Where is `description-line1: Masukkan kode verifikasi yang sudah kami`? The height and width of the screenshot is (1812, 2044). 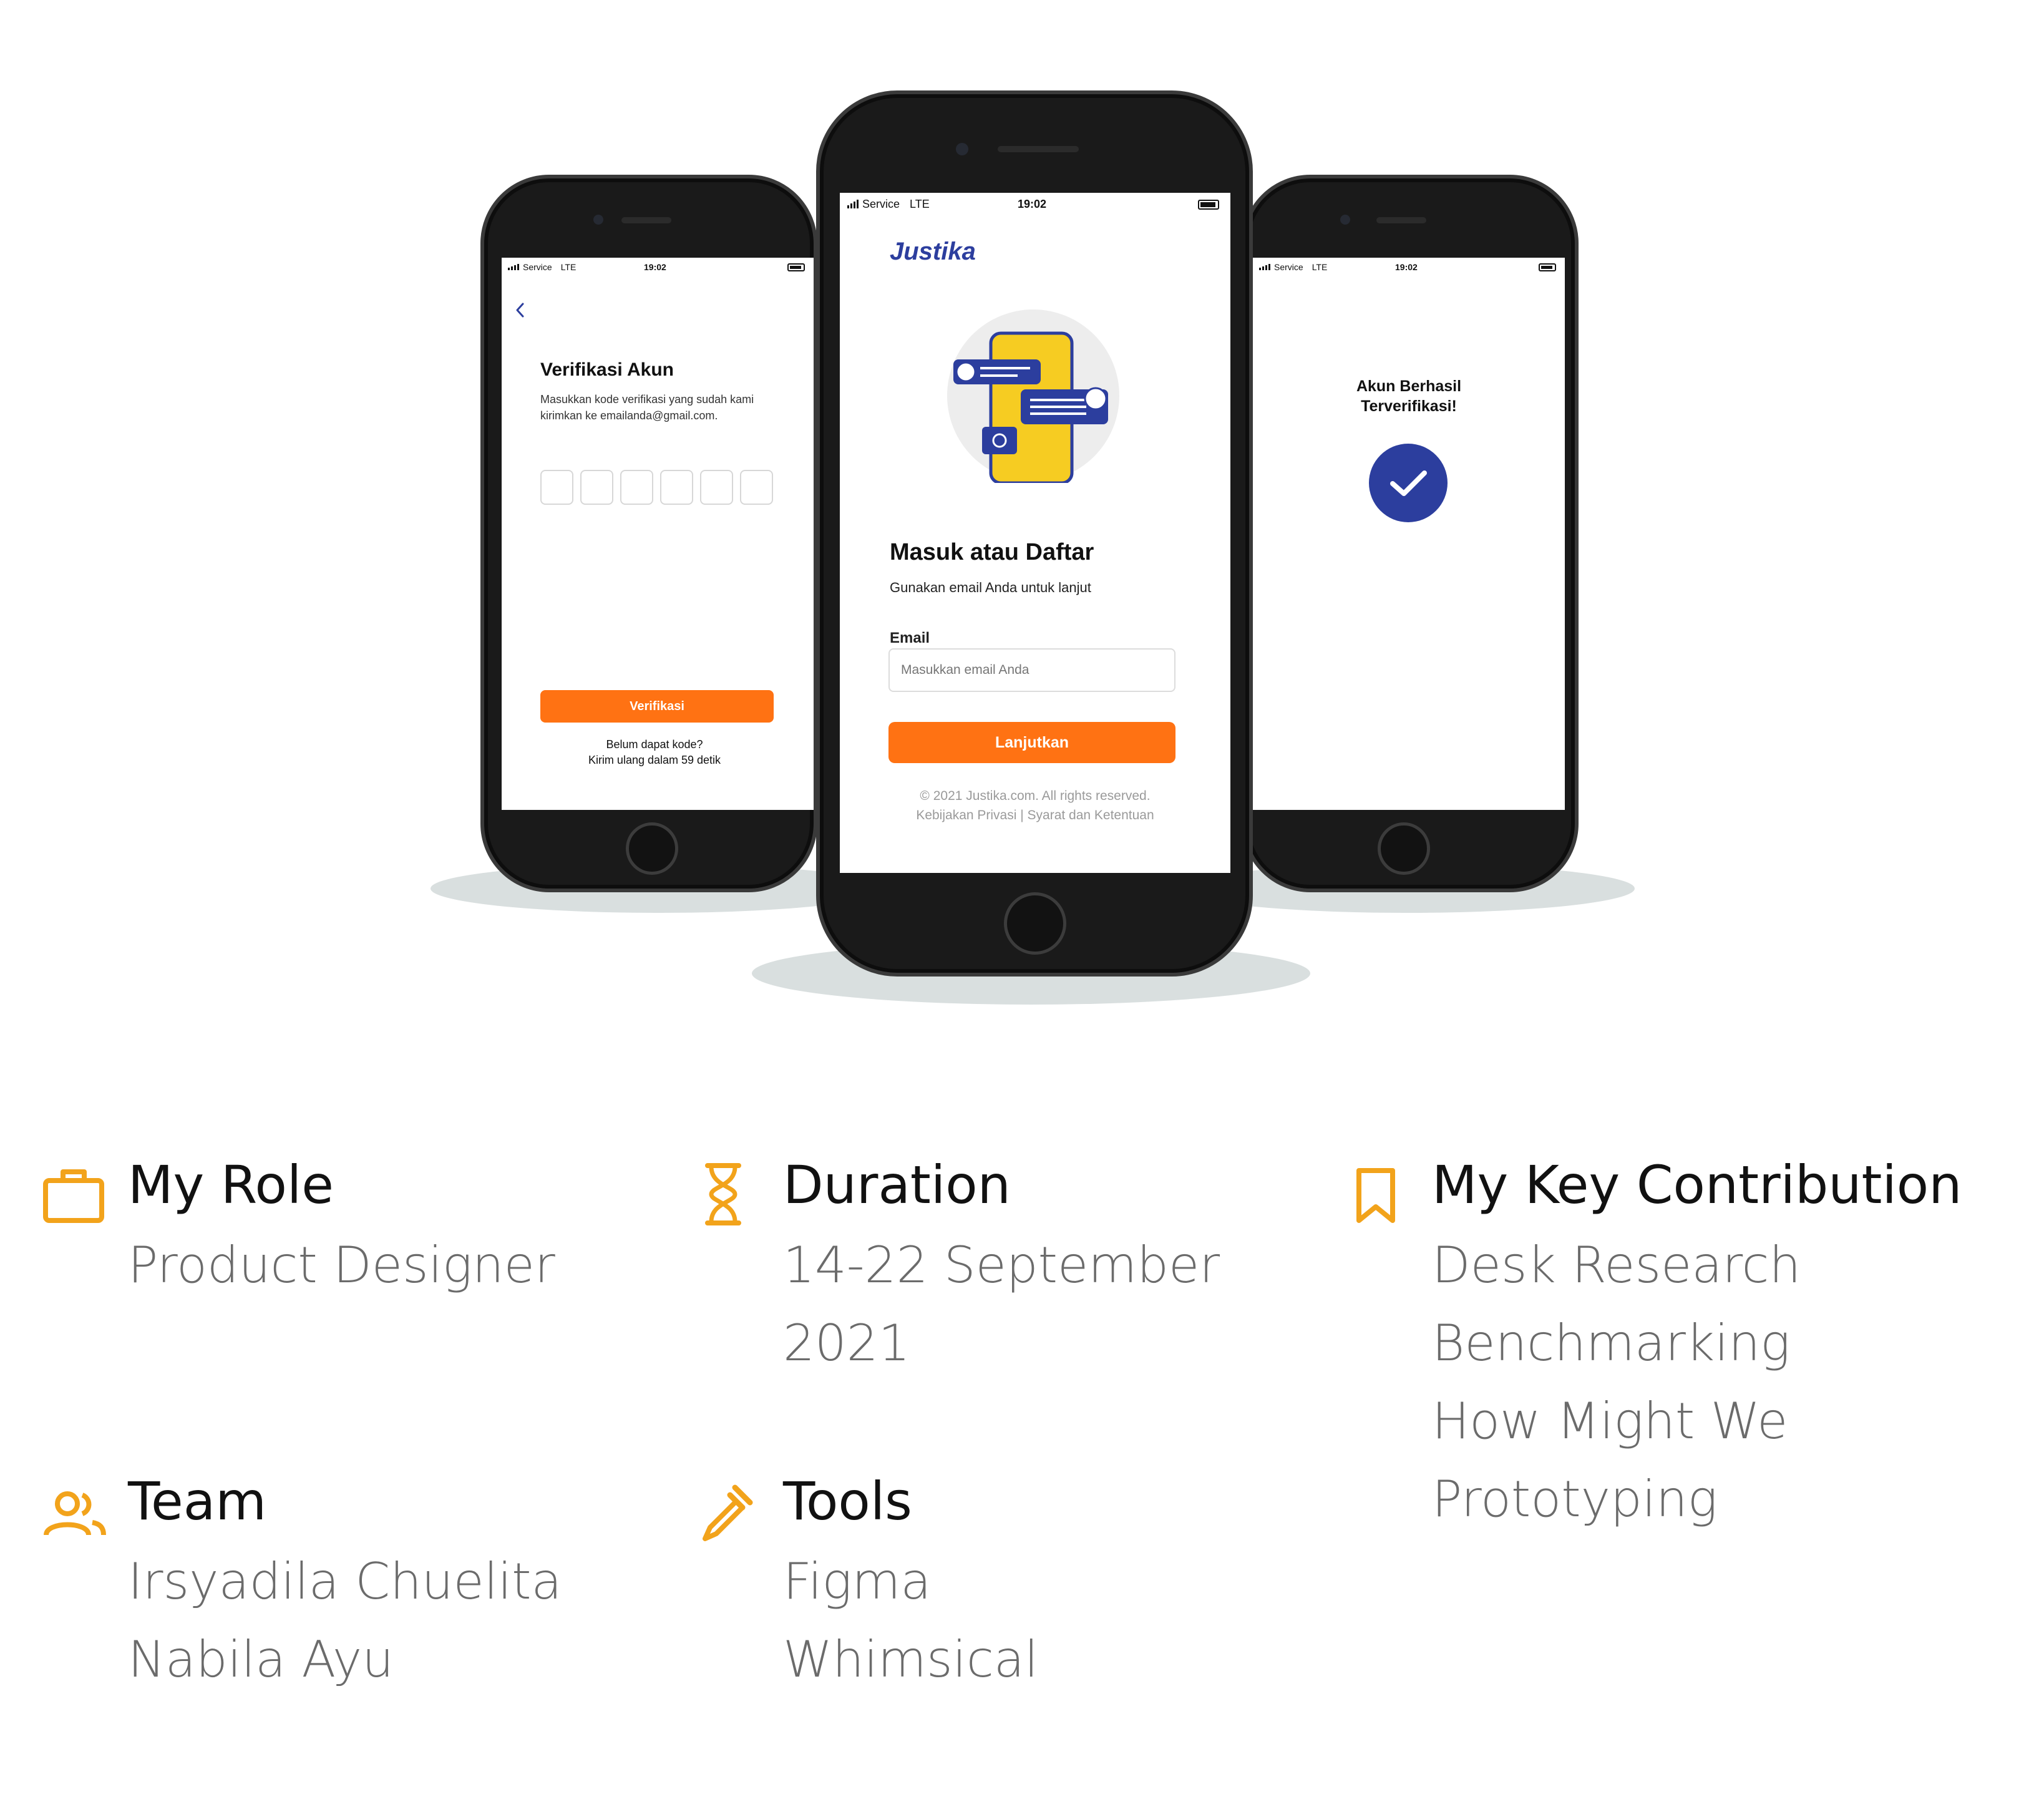
description-line1: Masukkan kode verifikasi yang sudah kami is located at coordinates (647, 400).